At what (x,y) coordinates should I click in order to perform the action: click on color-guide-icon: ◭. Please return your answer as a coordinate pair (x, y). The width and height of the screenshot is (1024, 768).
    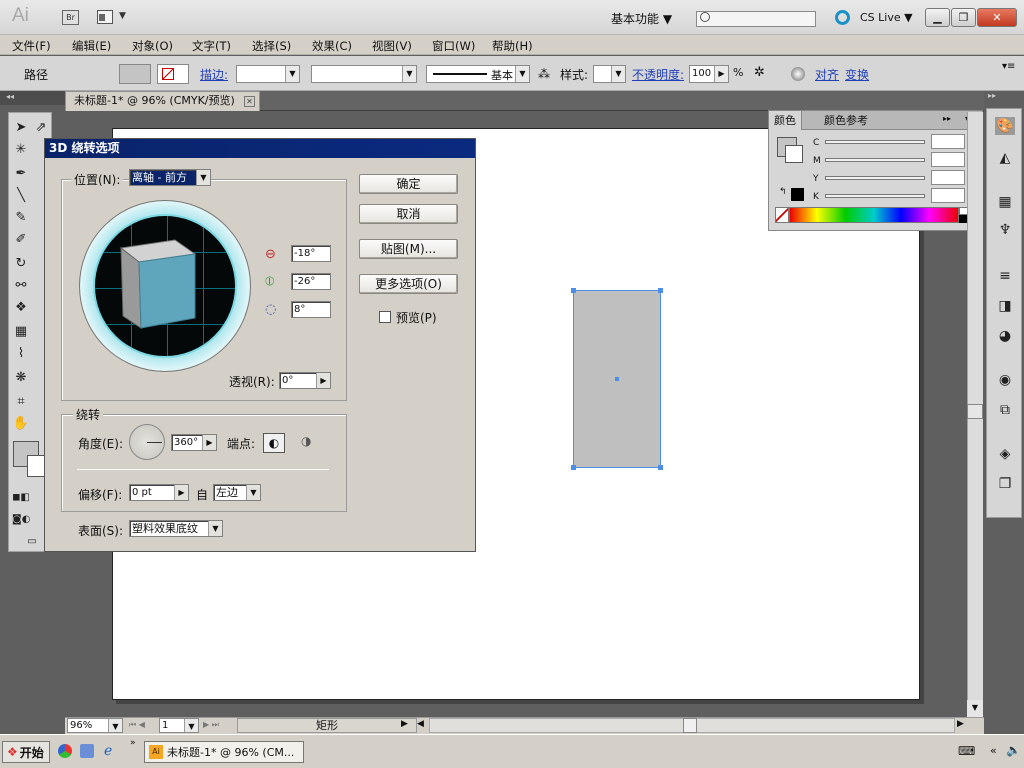
    Looking at the image, I should click on (1005, 158).